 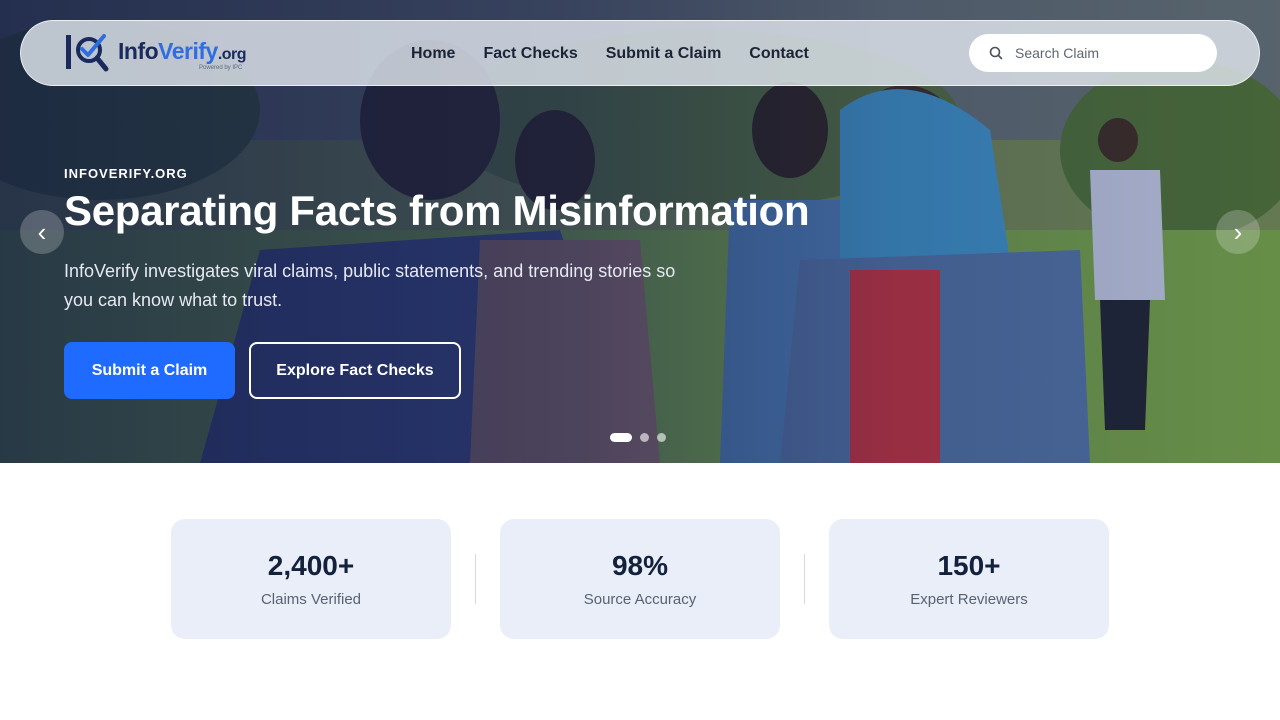 I want to click on nav-item-fact-checks: Fact Checks, so click(x=530, y=54).